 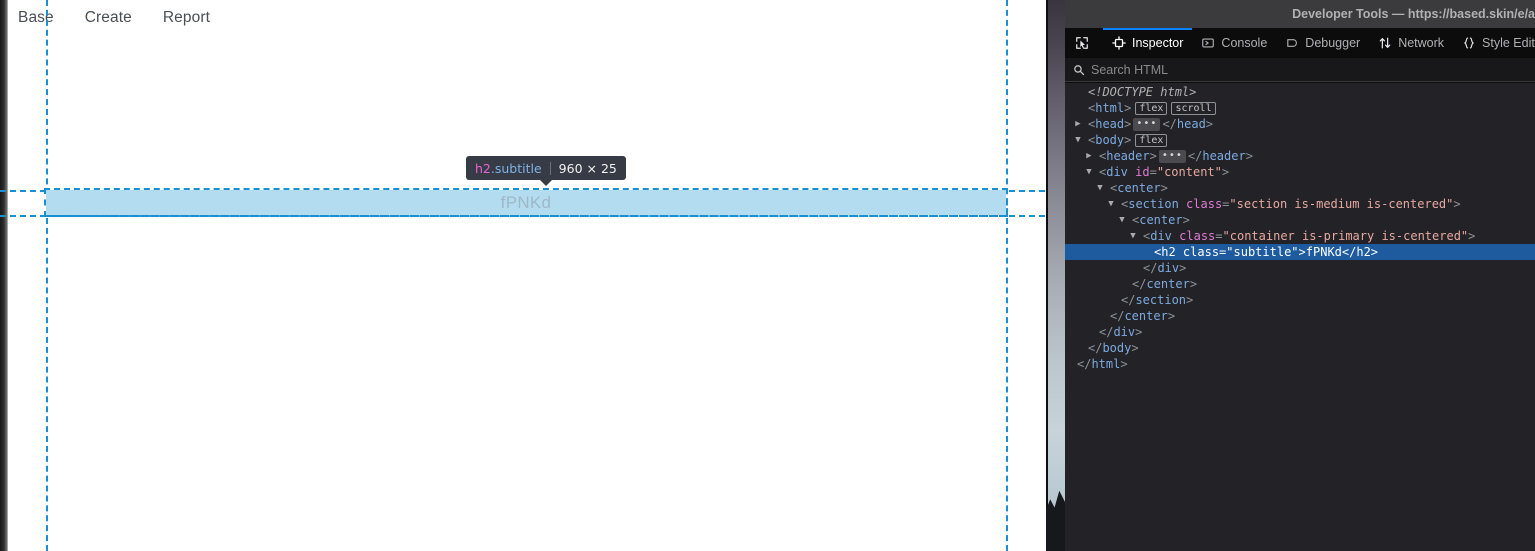 I want to click on node-picker-icon, so click(x=1082, y=43).